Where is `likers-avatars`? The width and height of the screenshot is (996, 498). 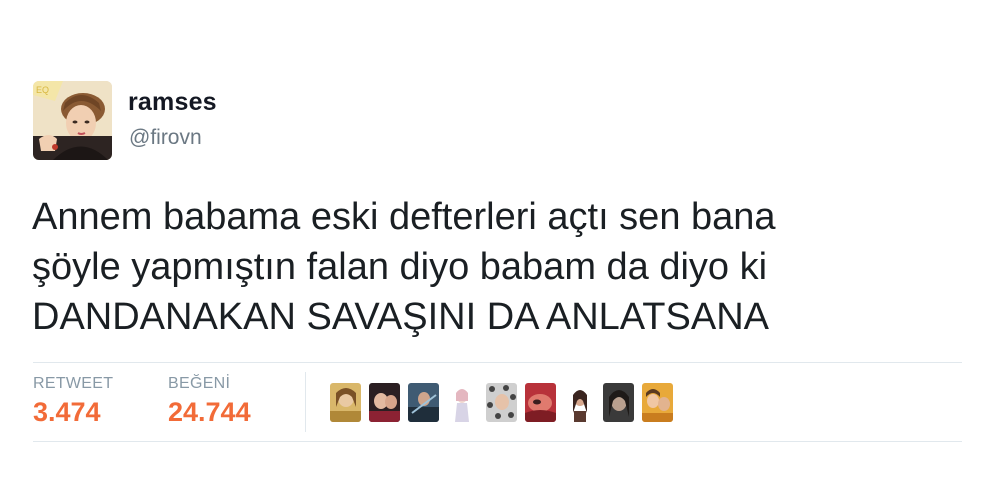
likers-avatars is located at coordinates (501, 402).